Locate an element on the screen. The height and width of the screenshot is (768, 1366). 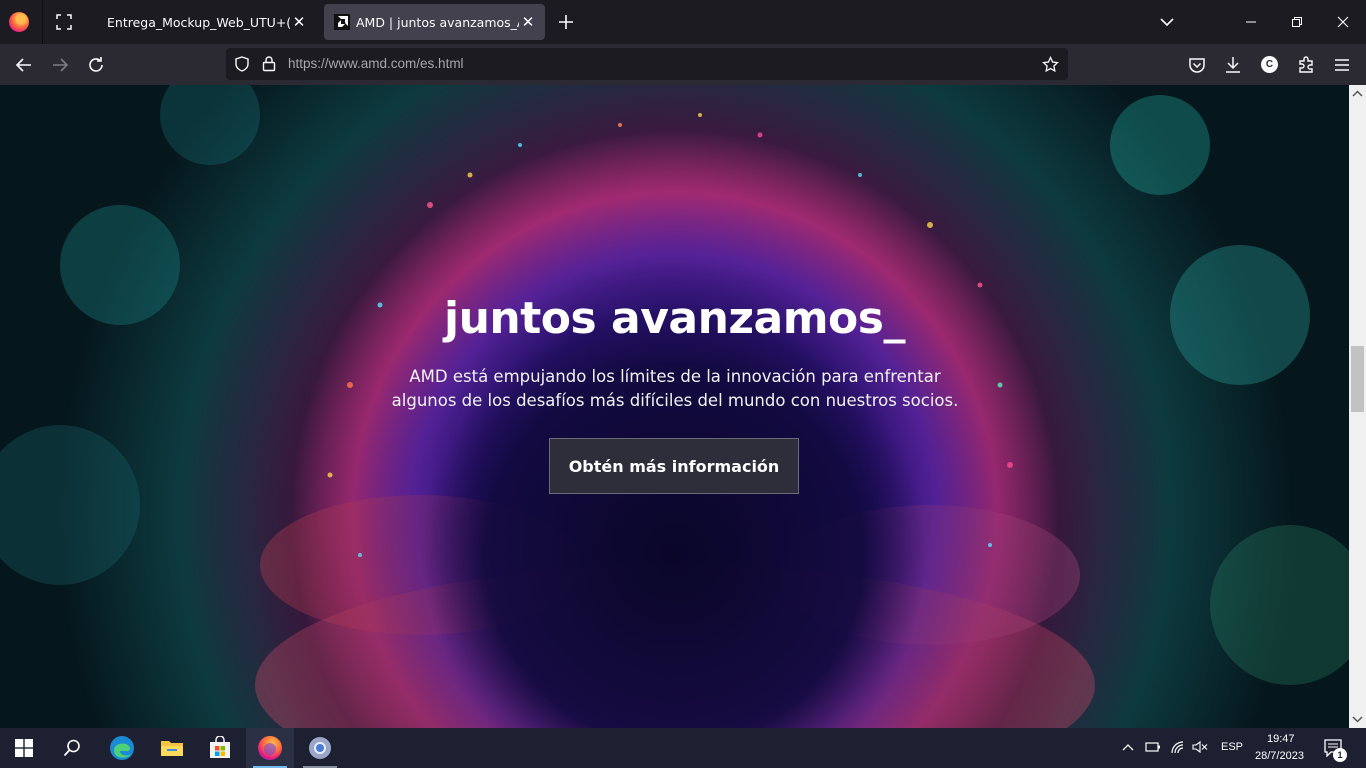
minimize-icon is located at coordinates (1251, 22).